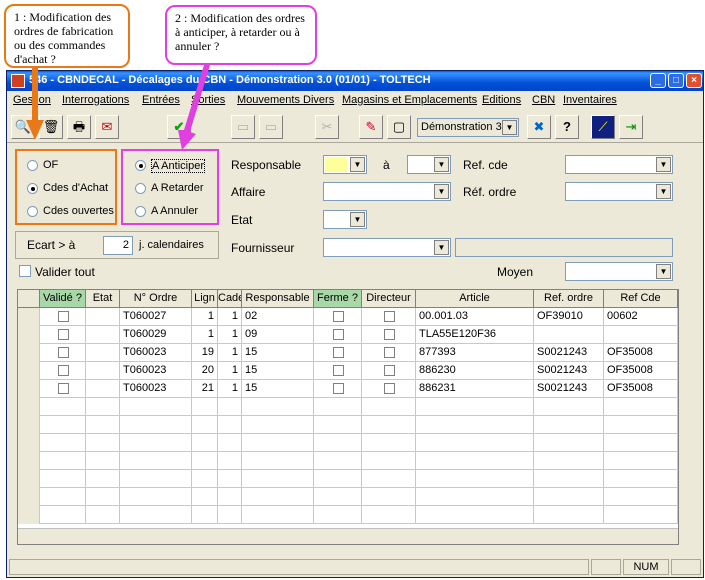 The image size is (705, 580). Describe the element at coordinates (338, 299) in the screenshot. I see `col-ferme: Ferme ?` at that location.